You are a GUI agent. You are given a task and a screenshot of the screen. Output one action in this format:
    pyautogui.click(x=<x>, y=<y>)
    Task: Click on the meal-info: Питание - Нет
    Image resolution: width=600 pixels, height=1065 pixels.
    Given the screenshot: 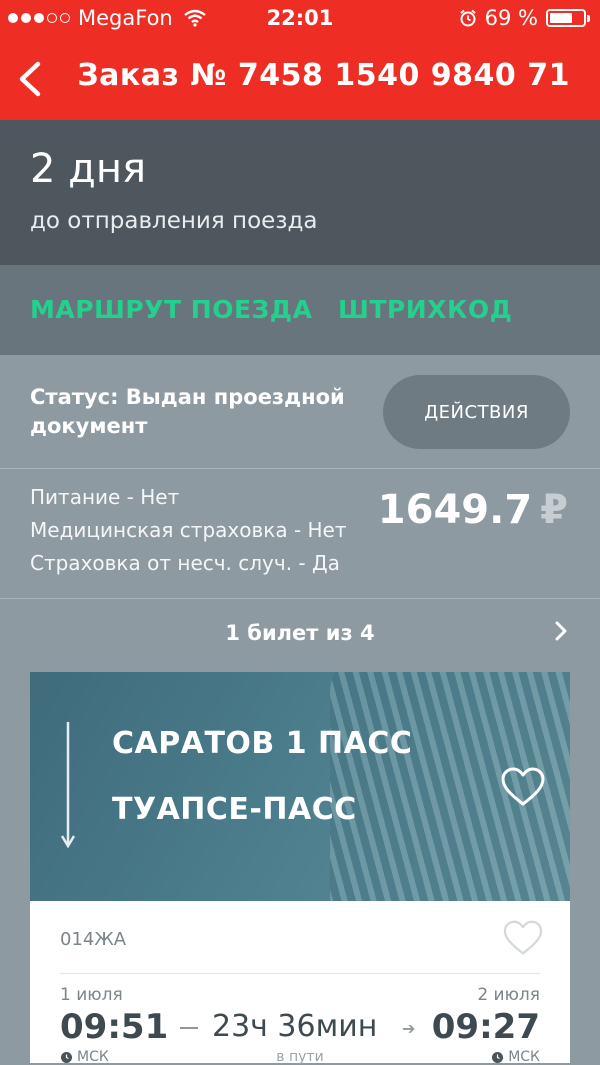 What is the action you would take?
    pyautogui.click(x=105, y=497)
    